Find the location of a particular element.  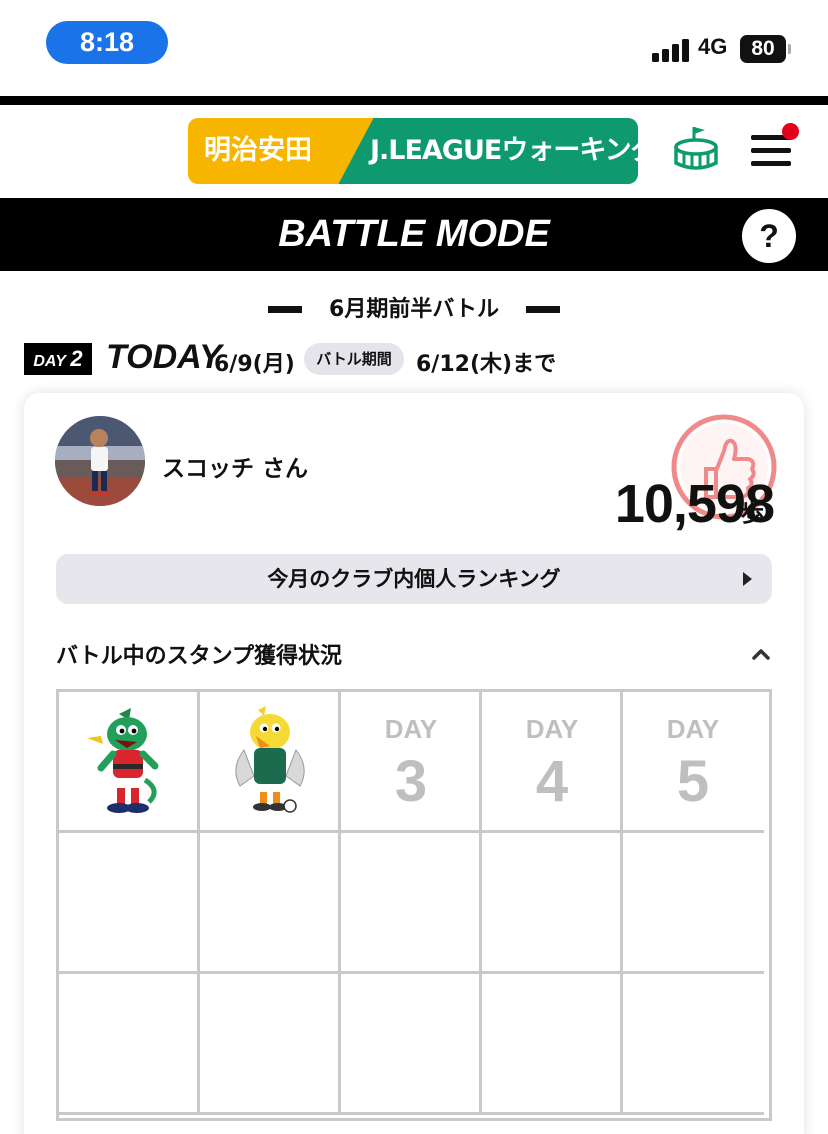

battle-mode-bar: BATTLE MODE ? is located at coordinates (414, 234).